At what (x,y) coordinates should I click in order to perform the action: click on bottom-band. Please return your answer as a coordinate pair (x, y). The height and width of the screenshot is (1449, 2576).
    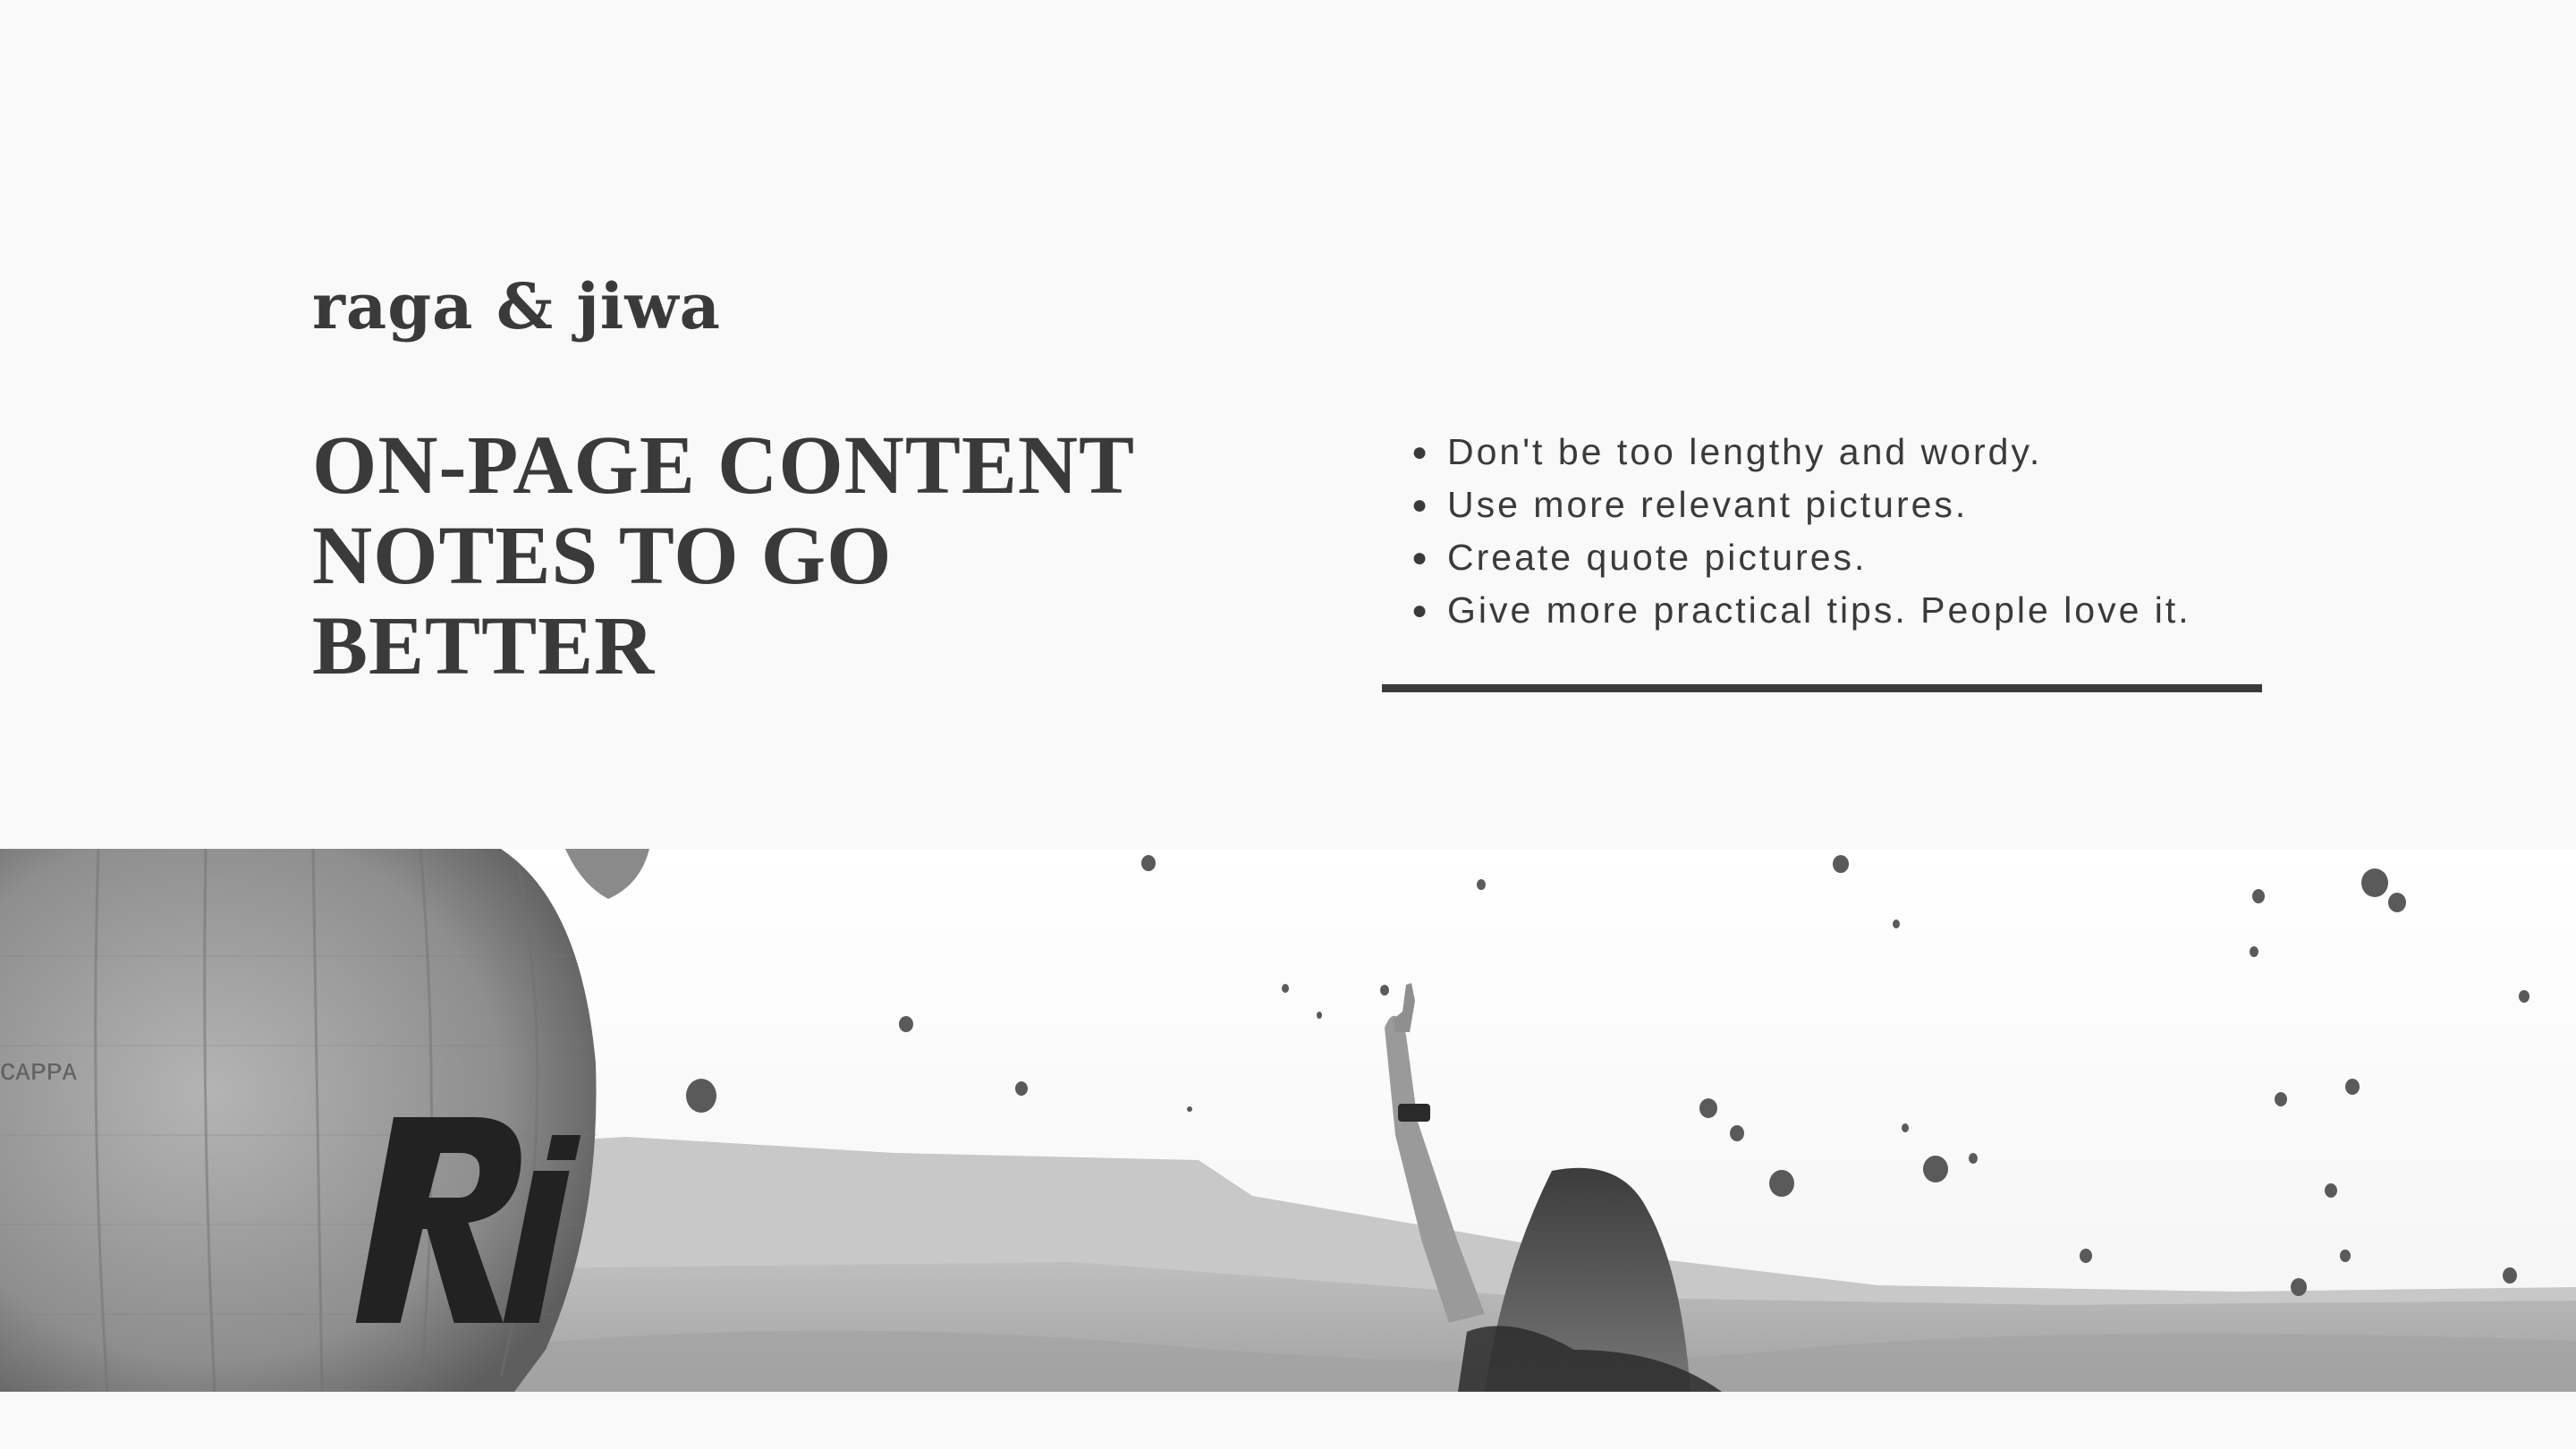
    Looking at the image, I should click on (1288, 1420).